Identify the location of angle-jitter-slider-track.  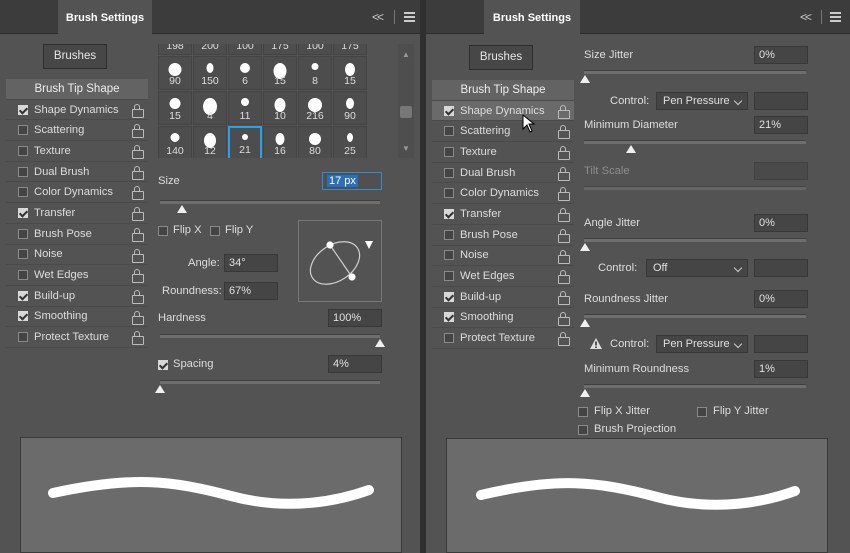
(695, 240).